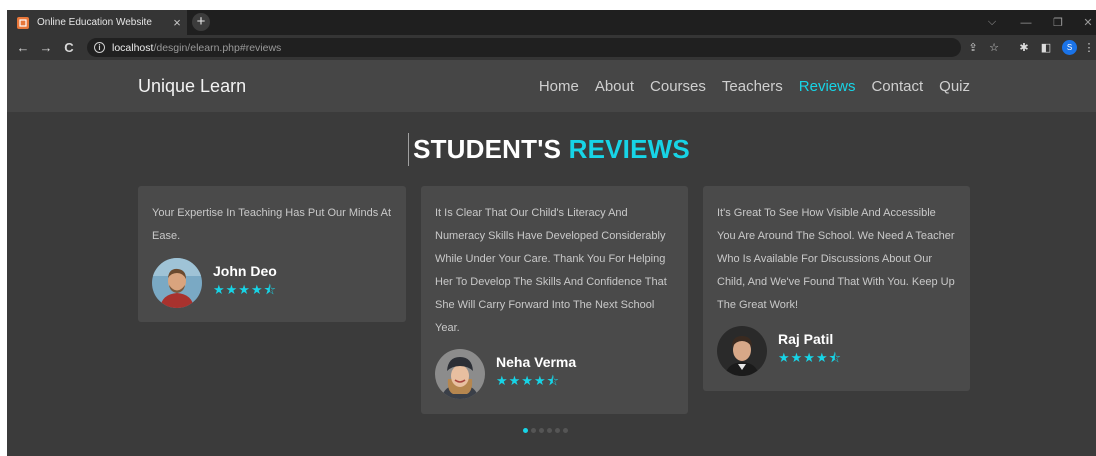 Image resolution: width=1096 pixels, height=456 pixels. Describe the element at coordinates (99, 47) in the screenshot. I see `site-info-icon: i` at that location.